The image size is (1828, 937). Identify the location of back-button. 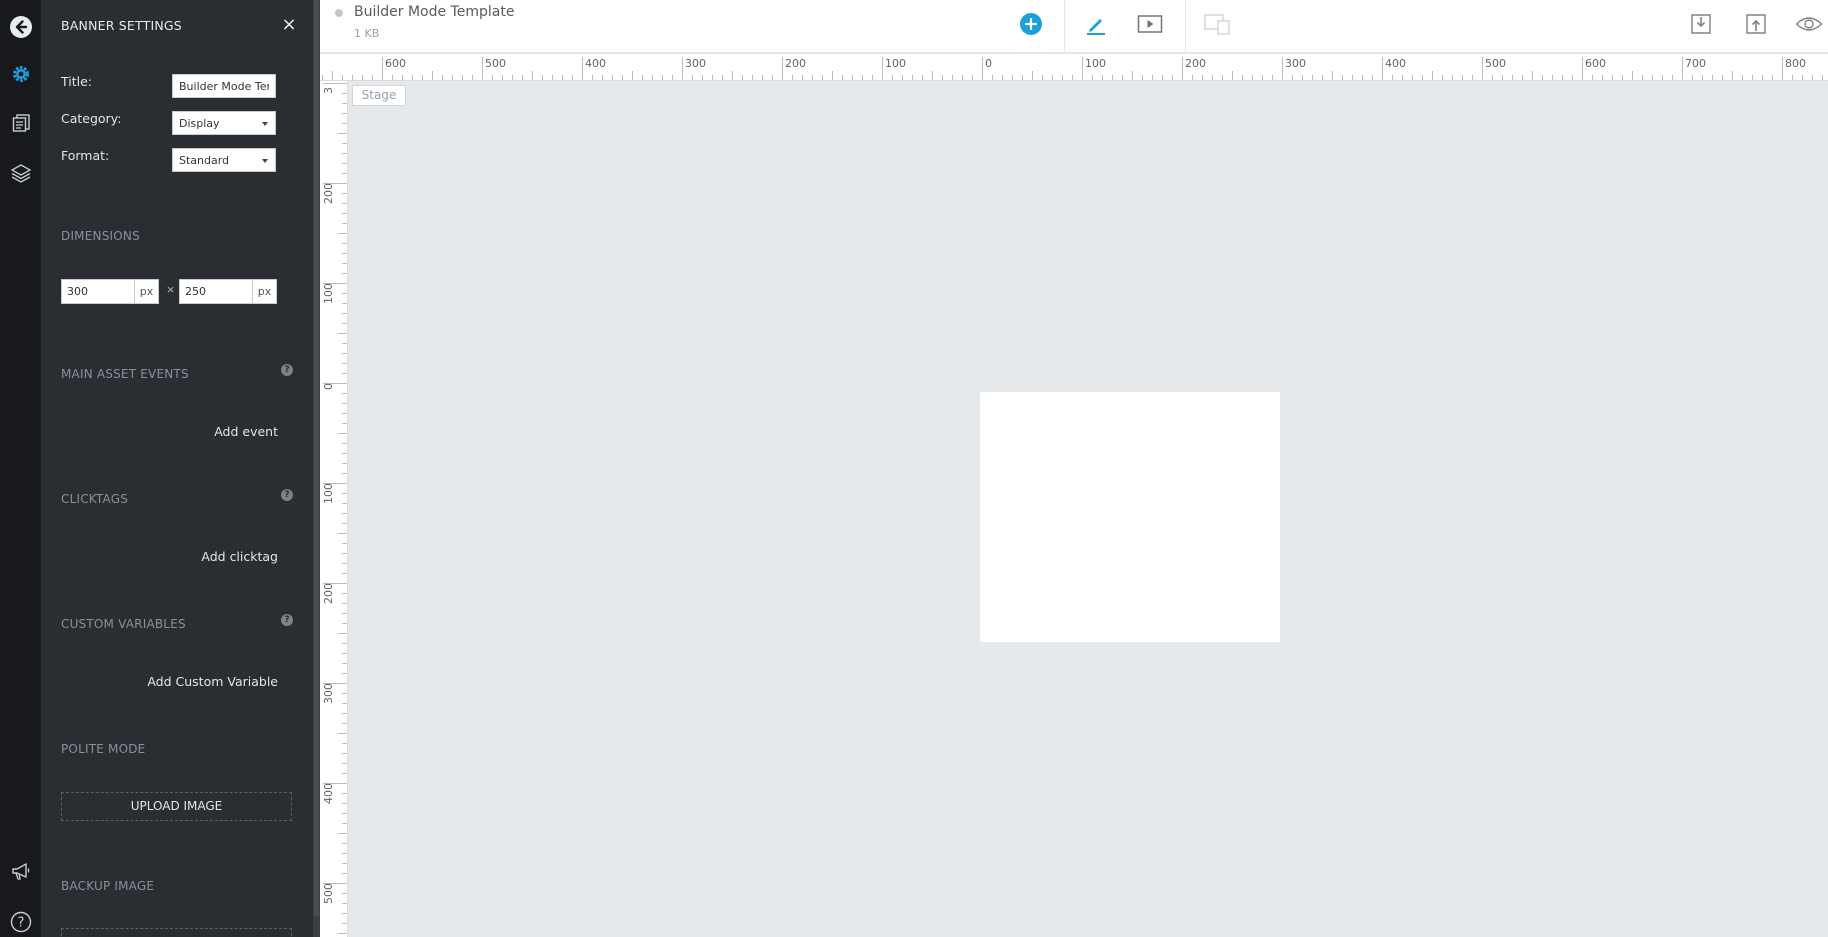
(20, 27).